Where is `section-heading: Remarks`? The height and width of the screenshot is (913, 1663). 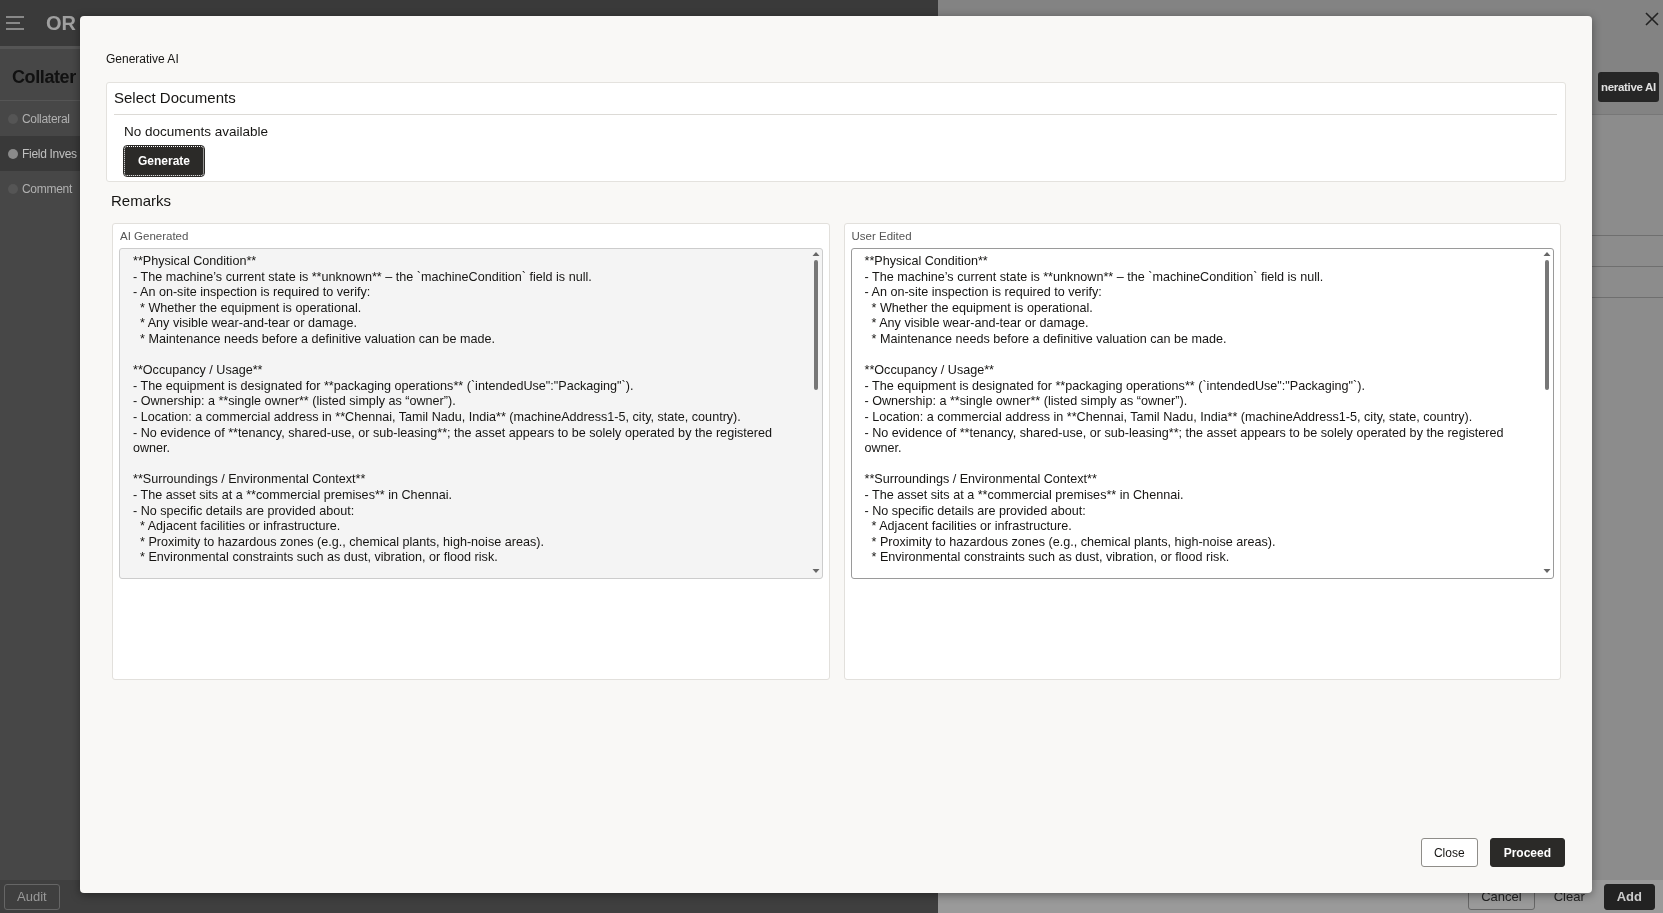 section-heading: Remarks is located at coordinates (141, 200).